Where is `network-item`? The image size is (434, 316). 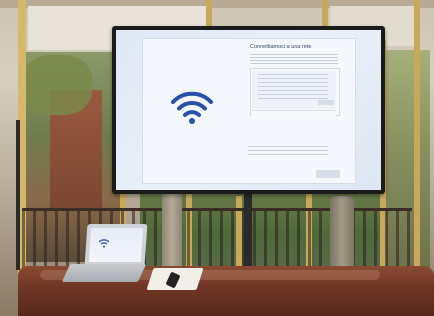
network-item is located at coordinates (294, 114).